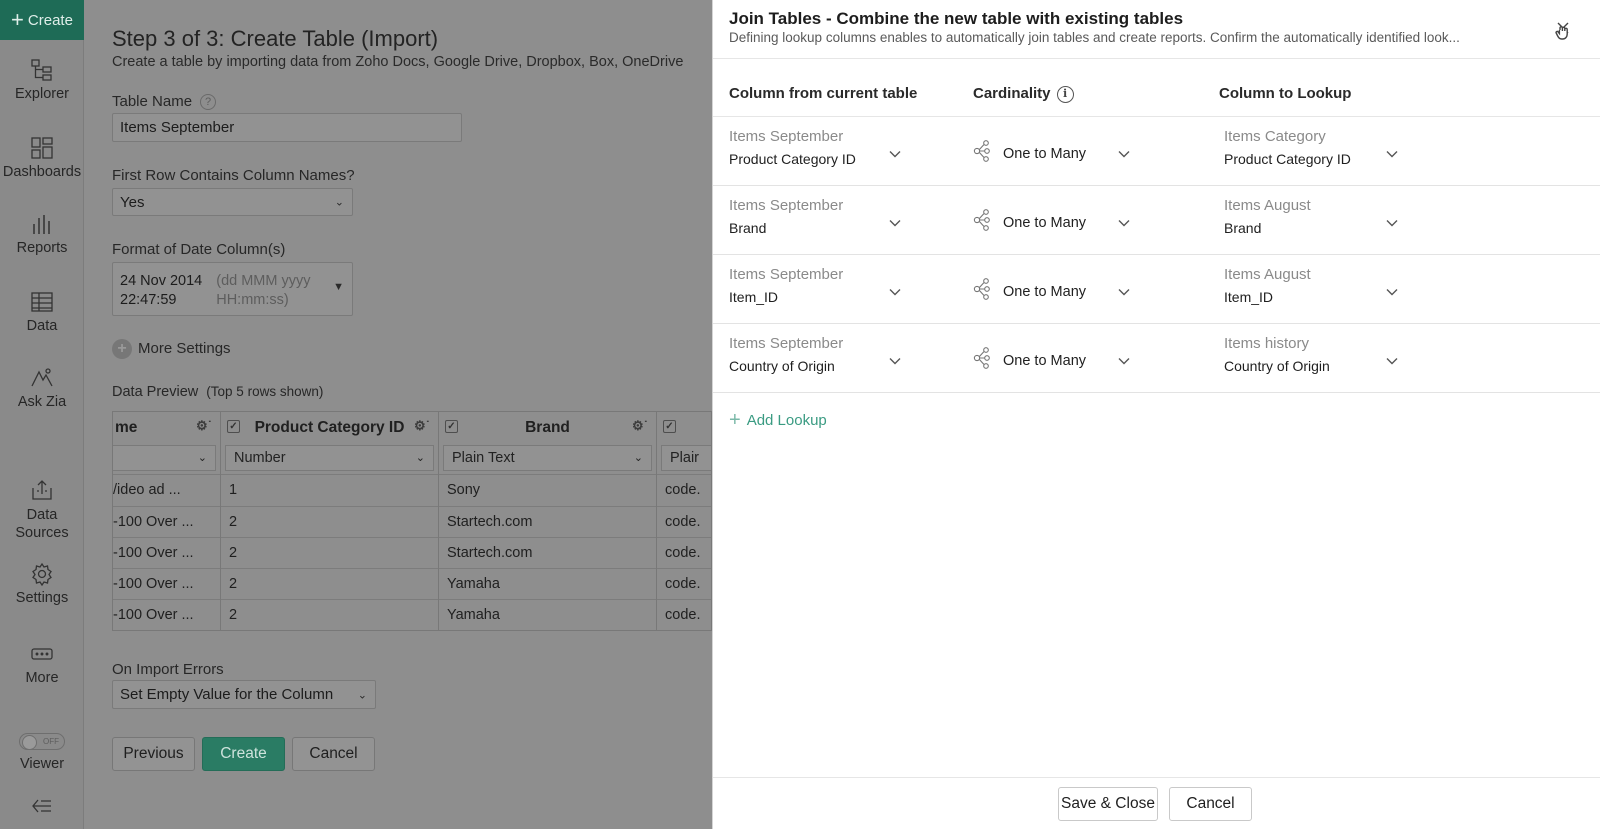  Describe the element at coordinates (42, 490) in the screenshot. I see `data-sources-icon` at that location.